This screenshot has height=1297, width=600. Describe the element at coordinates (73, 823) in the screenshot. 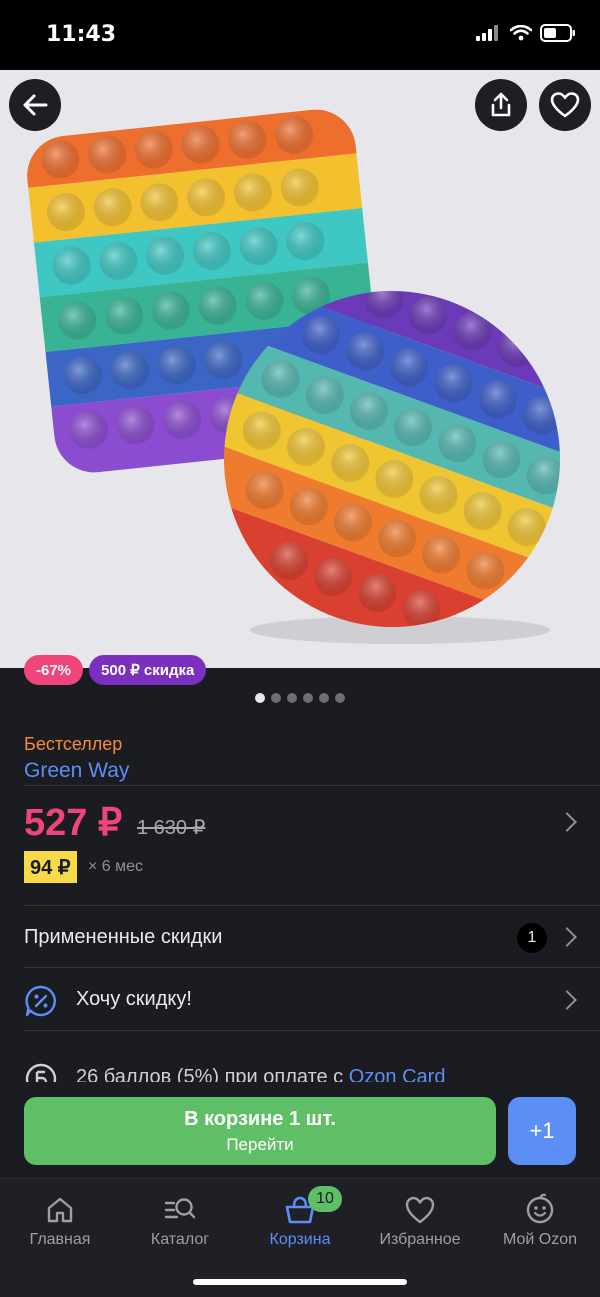

I see `current-price: 527 ₽` at that location.